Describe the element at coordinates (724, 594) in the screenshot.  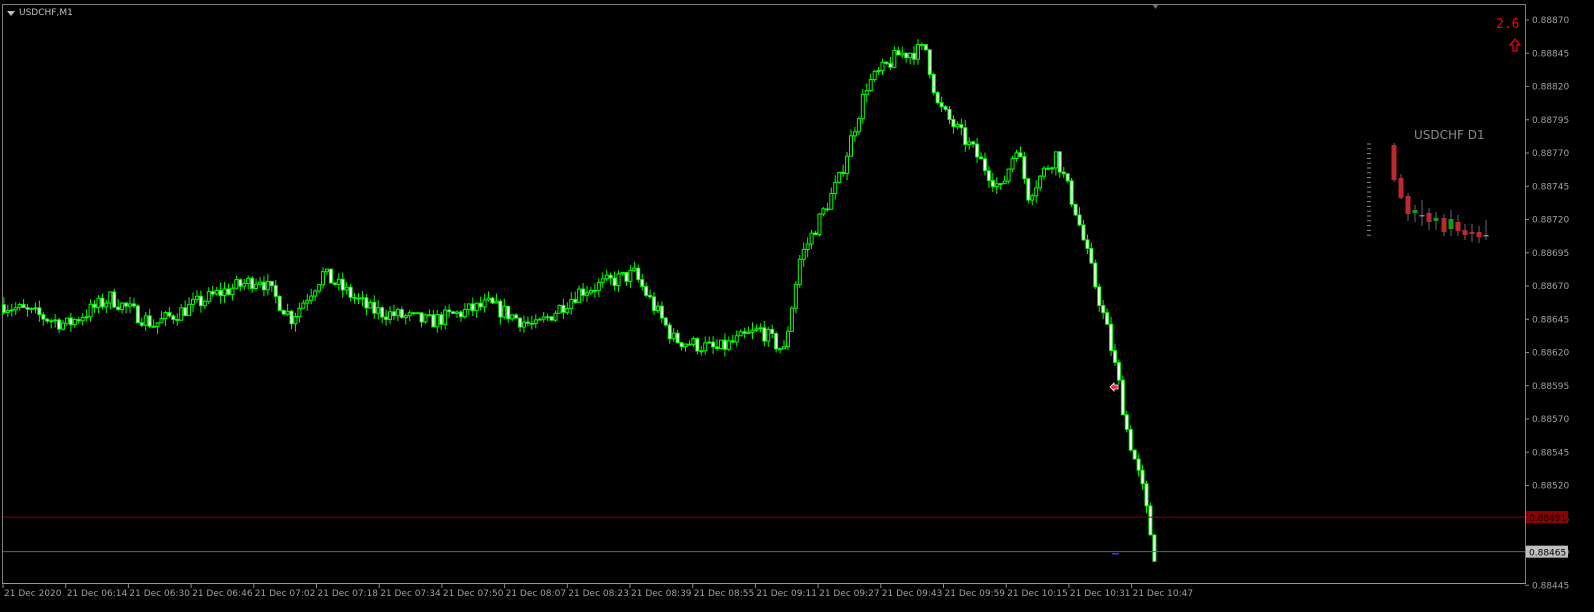
I see `time-label: 21 Dec 08:55` at that location.